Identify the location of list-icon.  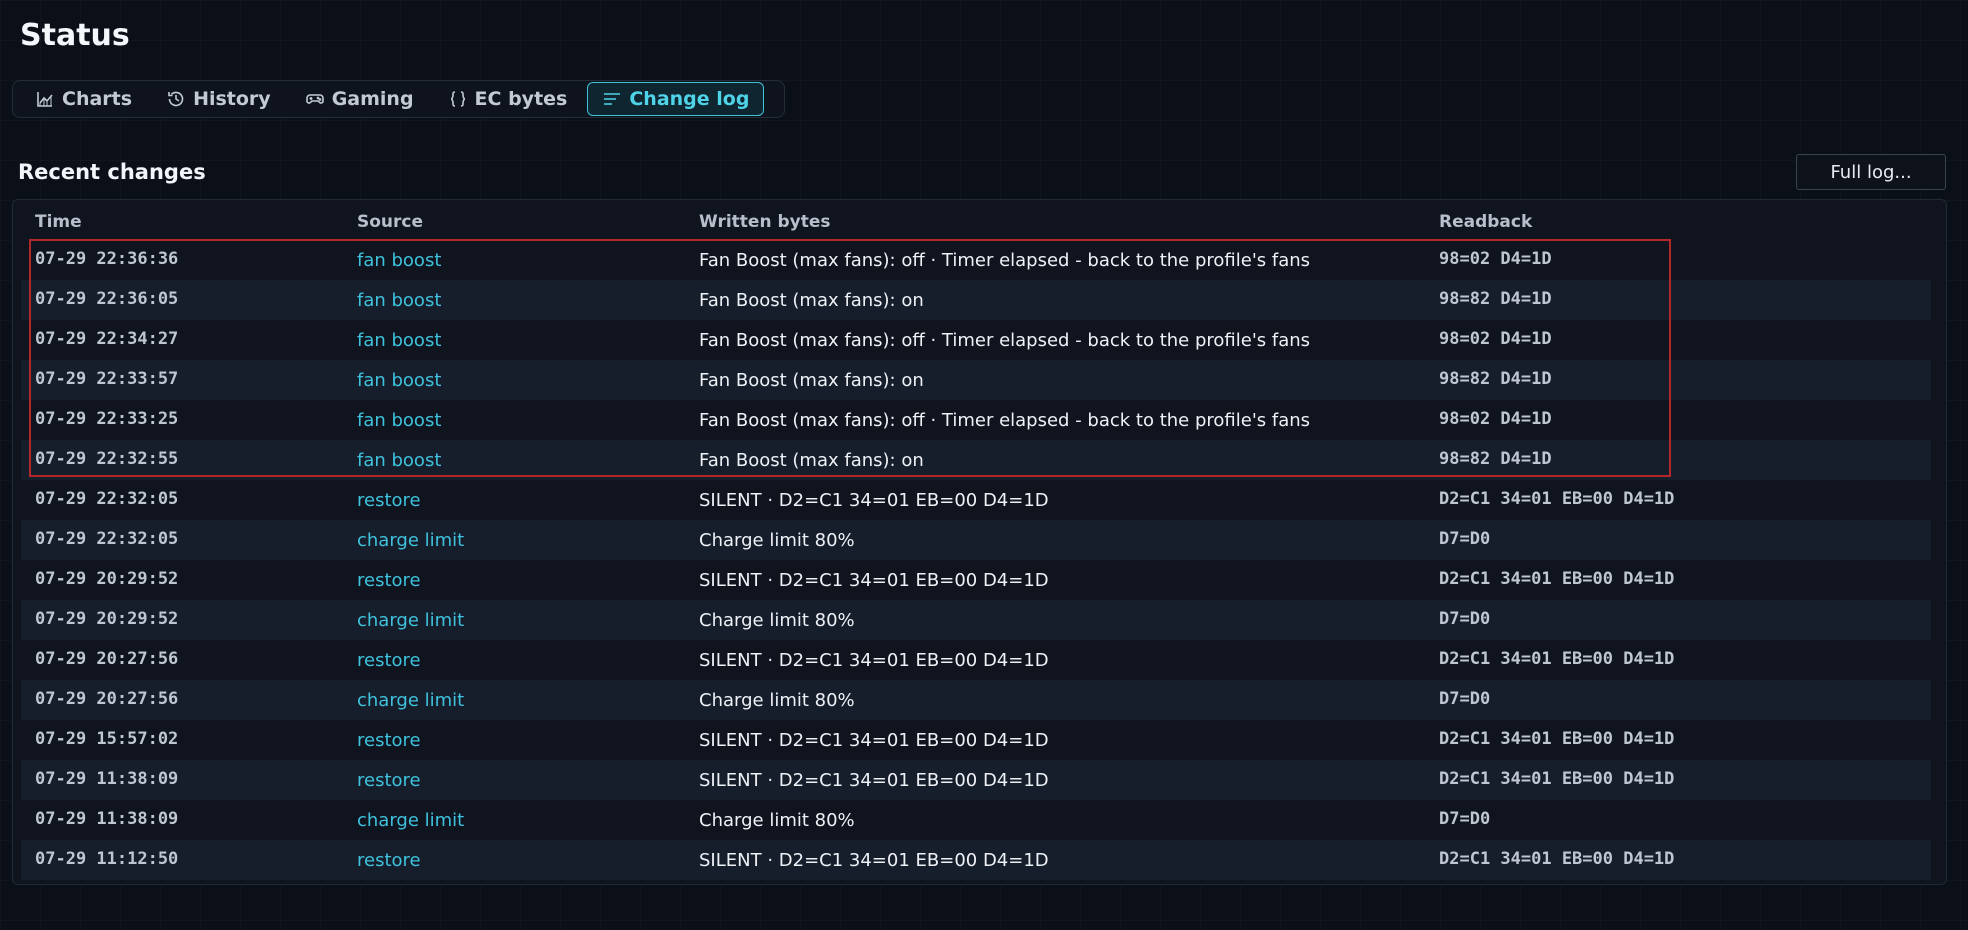
(612, 99).